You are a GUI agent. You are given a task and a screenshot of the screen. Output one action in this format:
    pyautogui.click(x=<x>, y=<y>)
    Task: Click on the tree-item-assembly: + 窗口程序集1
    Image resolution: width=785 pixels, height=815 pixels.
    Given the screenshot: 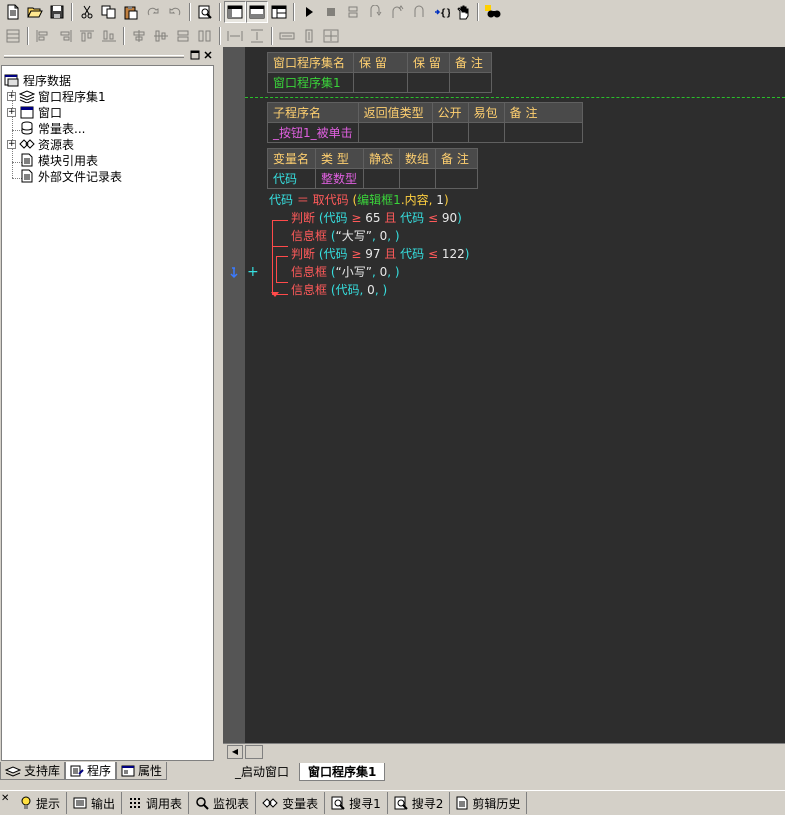 What is the action you would take?
    pyautogui.click(x=56, y=96)
    